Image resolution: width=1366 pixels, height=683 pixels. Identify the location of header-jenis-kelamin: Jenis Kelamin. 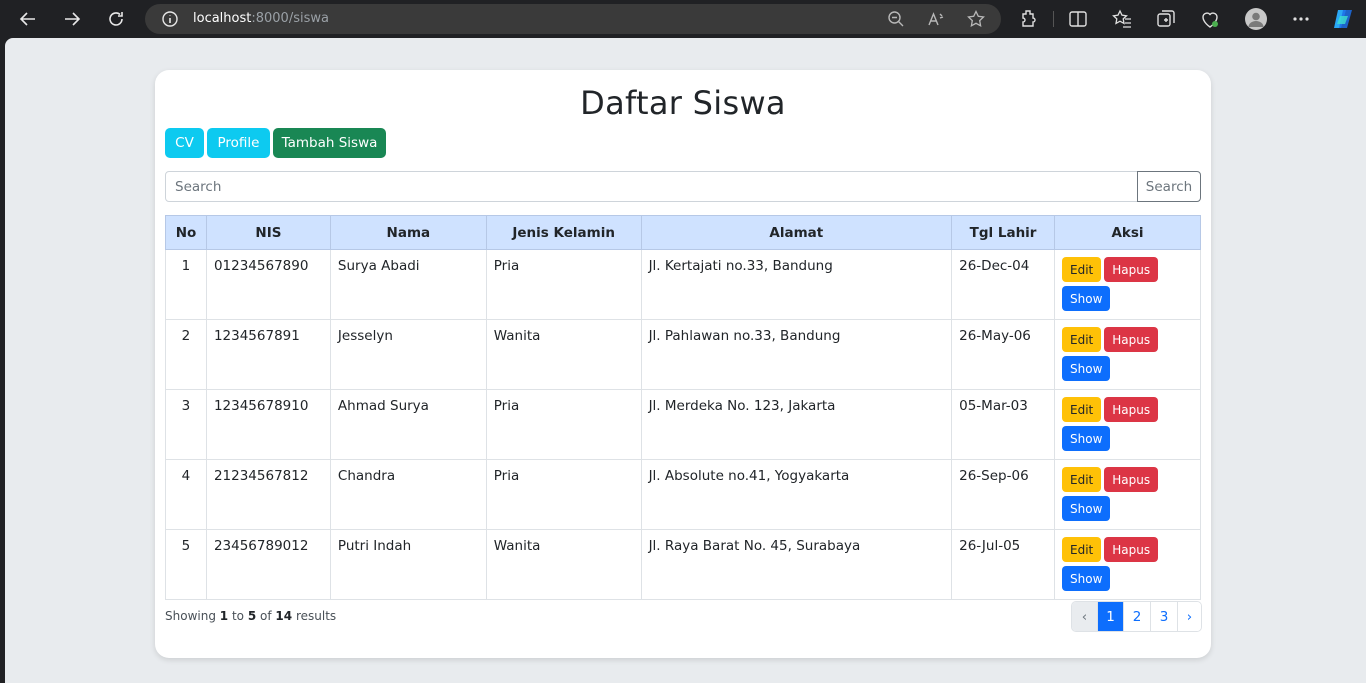
(563, 232).